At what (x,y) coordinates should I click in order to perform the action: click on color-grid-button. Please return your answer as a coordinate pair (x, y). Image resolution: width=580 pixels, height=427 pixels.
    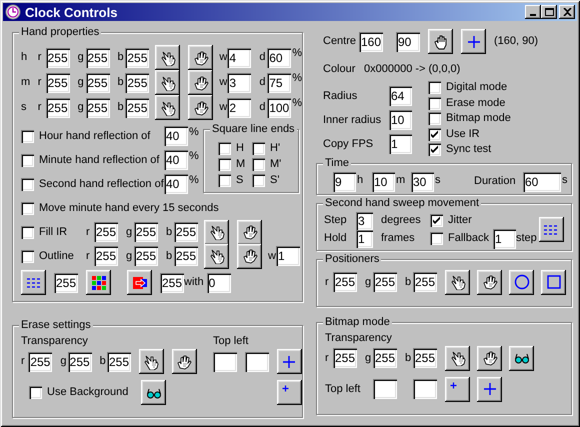
    Looking at the image, I should click on (98, 282).